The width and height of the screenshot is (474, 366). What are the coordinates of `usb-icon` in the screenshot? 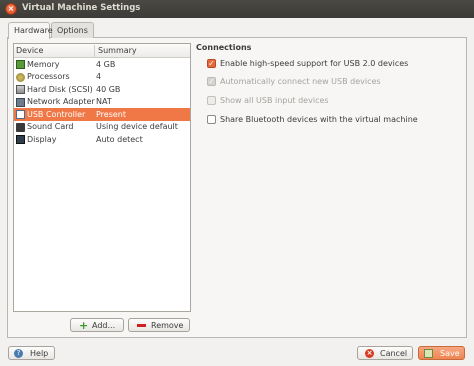 It's located at (20, 114).